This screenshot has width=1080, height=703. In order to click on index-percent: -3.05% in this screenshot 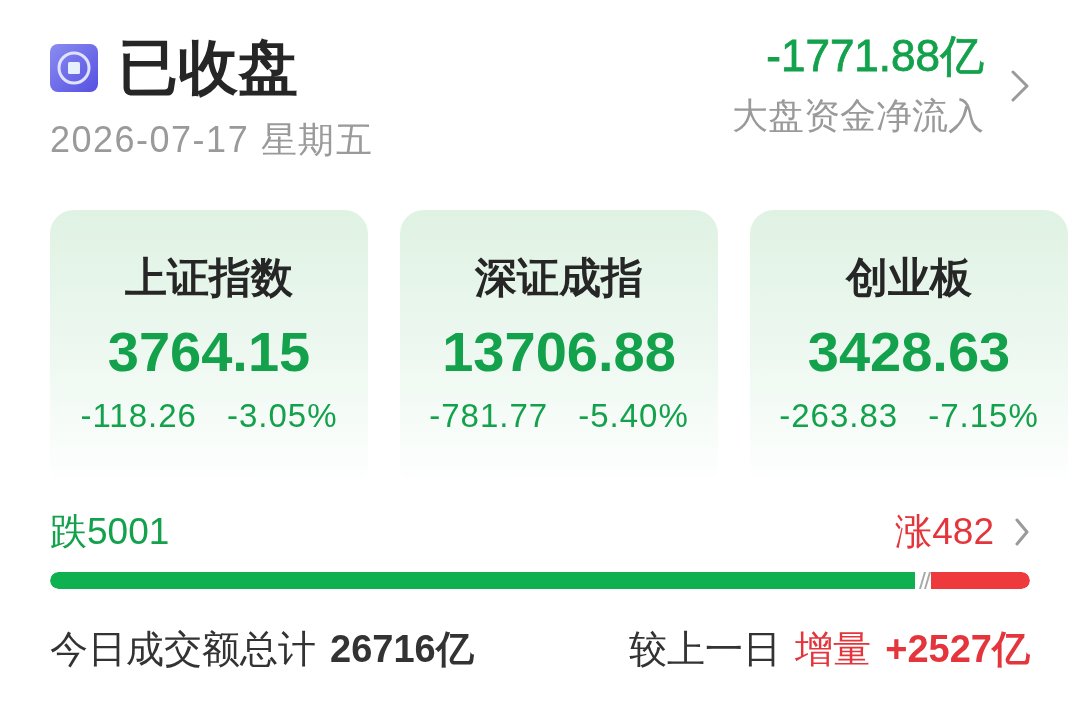, I will do `click(282, 416)`.